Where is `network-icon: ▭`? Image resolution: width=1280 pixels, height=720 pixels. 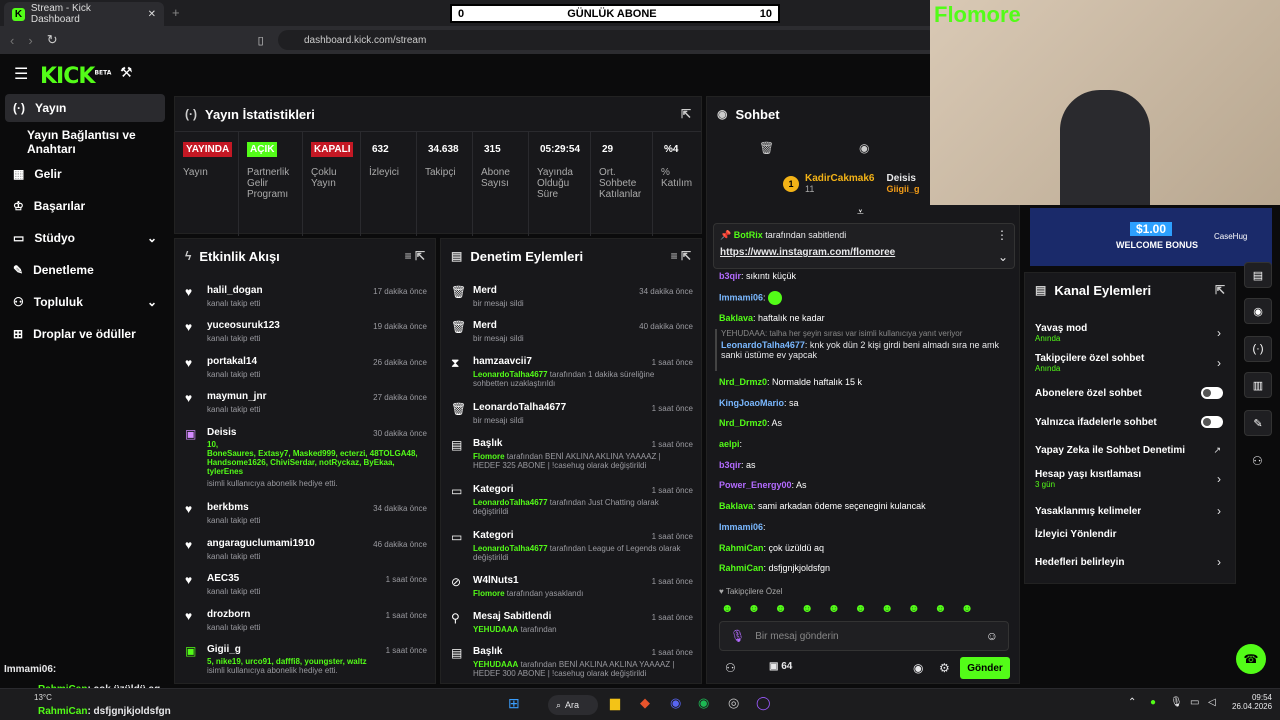 network-icon: ▭ is located at coordinates (1194, 702).